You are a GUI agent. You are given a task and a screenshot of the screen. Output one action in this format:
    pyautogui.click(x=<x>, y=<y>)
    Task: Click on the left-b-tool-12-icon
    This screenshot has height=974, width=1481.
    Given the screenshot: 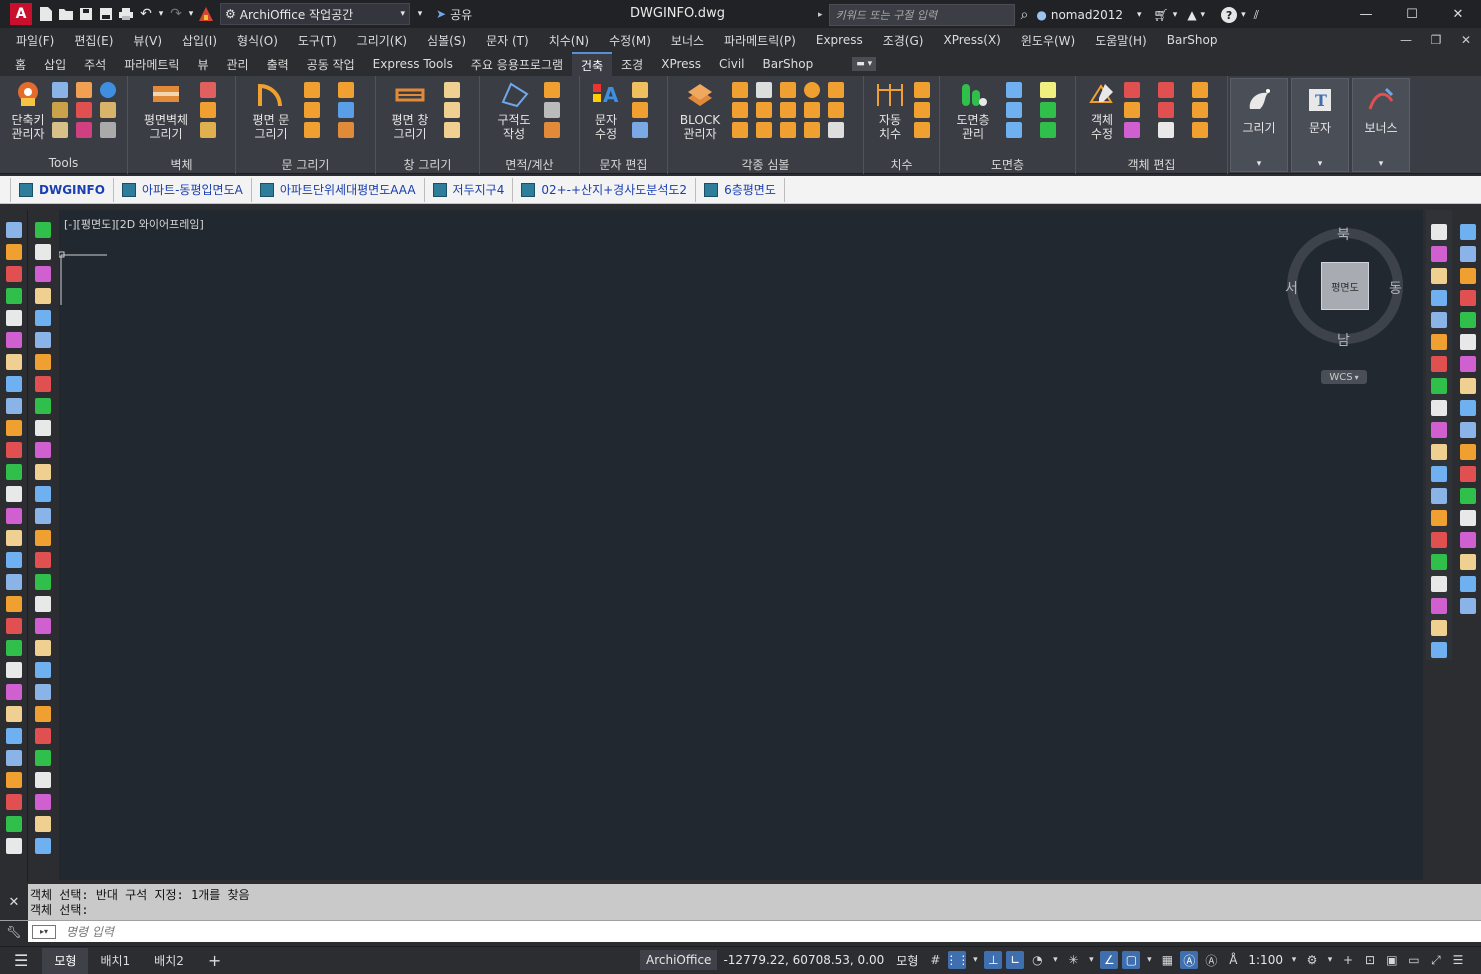 What is the action you would take?
    pyautogui.click(x=43, y=494)
    